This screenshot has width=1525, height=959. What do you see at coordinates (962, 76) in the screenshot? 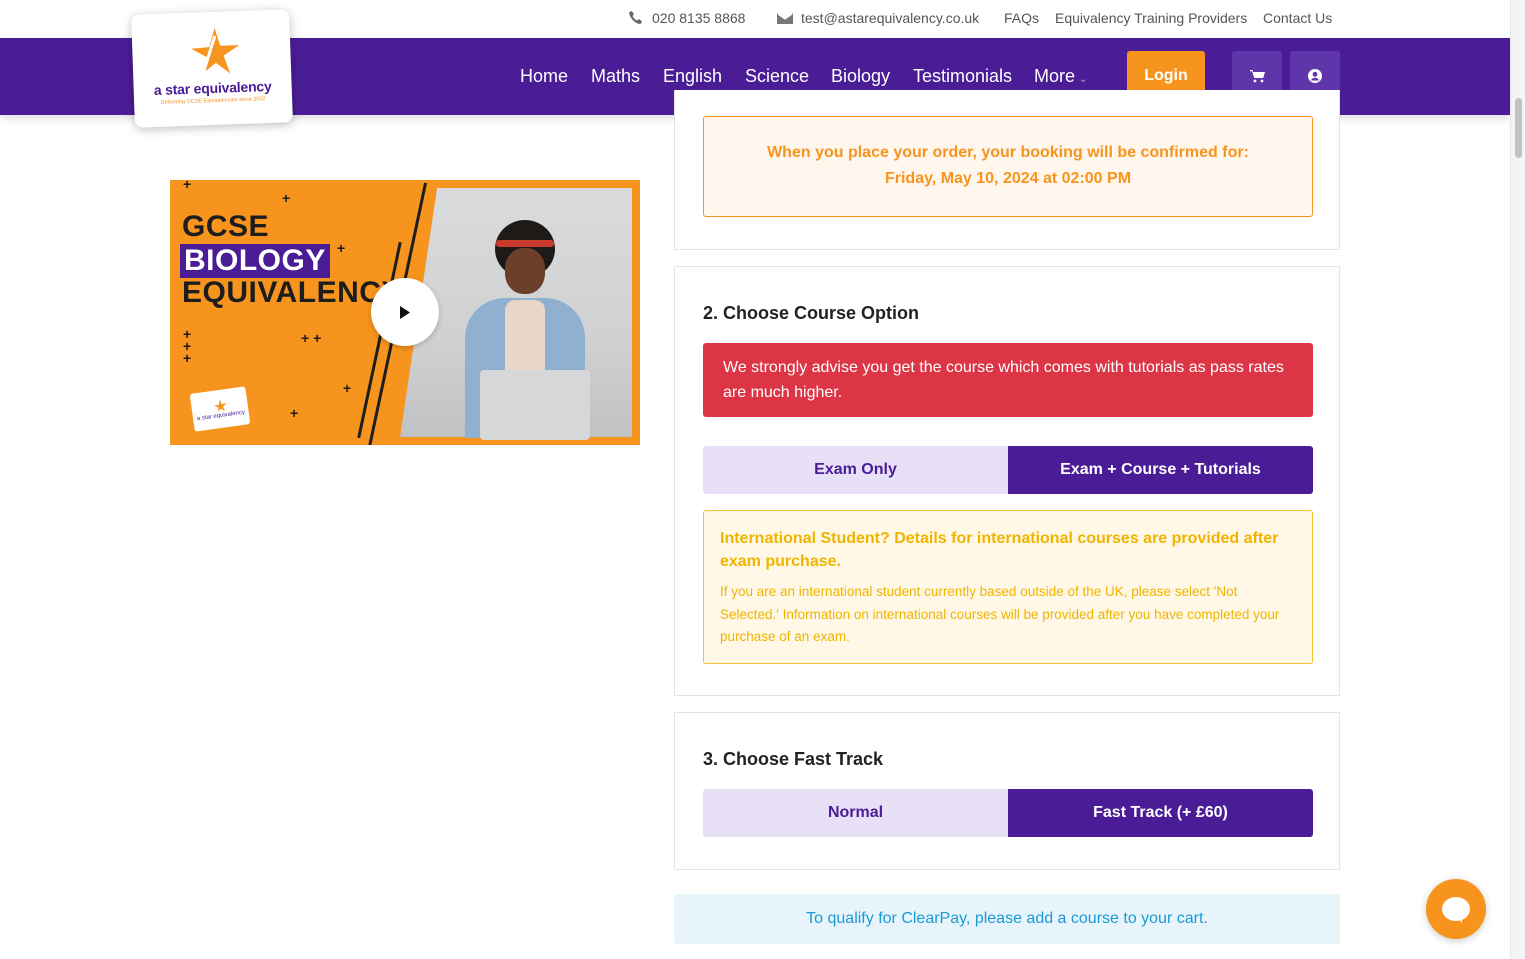
I see `nav-testimonials: Testimonials` at bounding box center [962, 76].